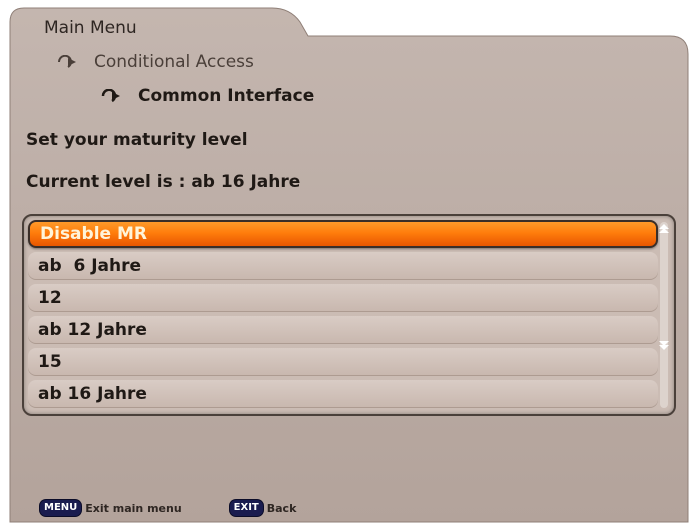 This screenshot has width=693, height=530. Describe the element at coordinates (281, 508) in the screenshot. I see `exit-key-label: Back` at that location.